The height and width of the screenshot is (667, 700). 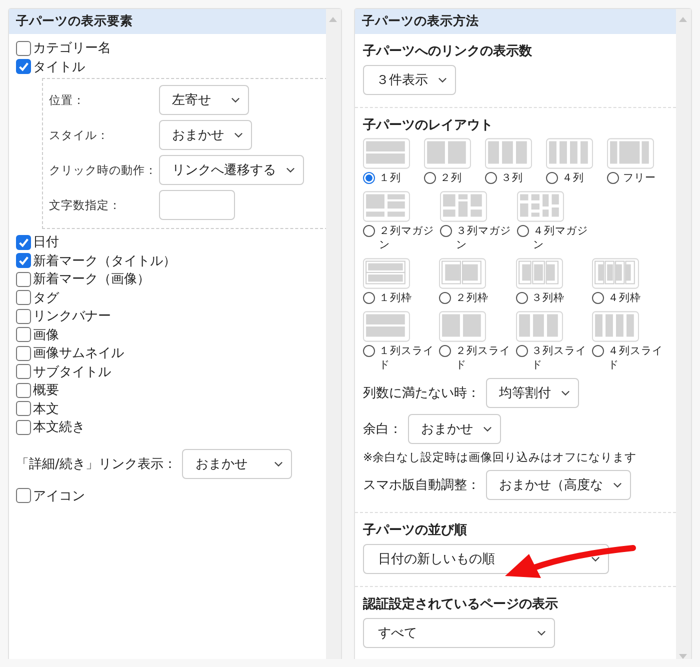 What do you see at coordinates (639, 178) in the screenshot?
I see `option-label: フリー` at bounding box center [639, 178].